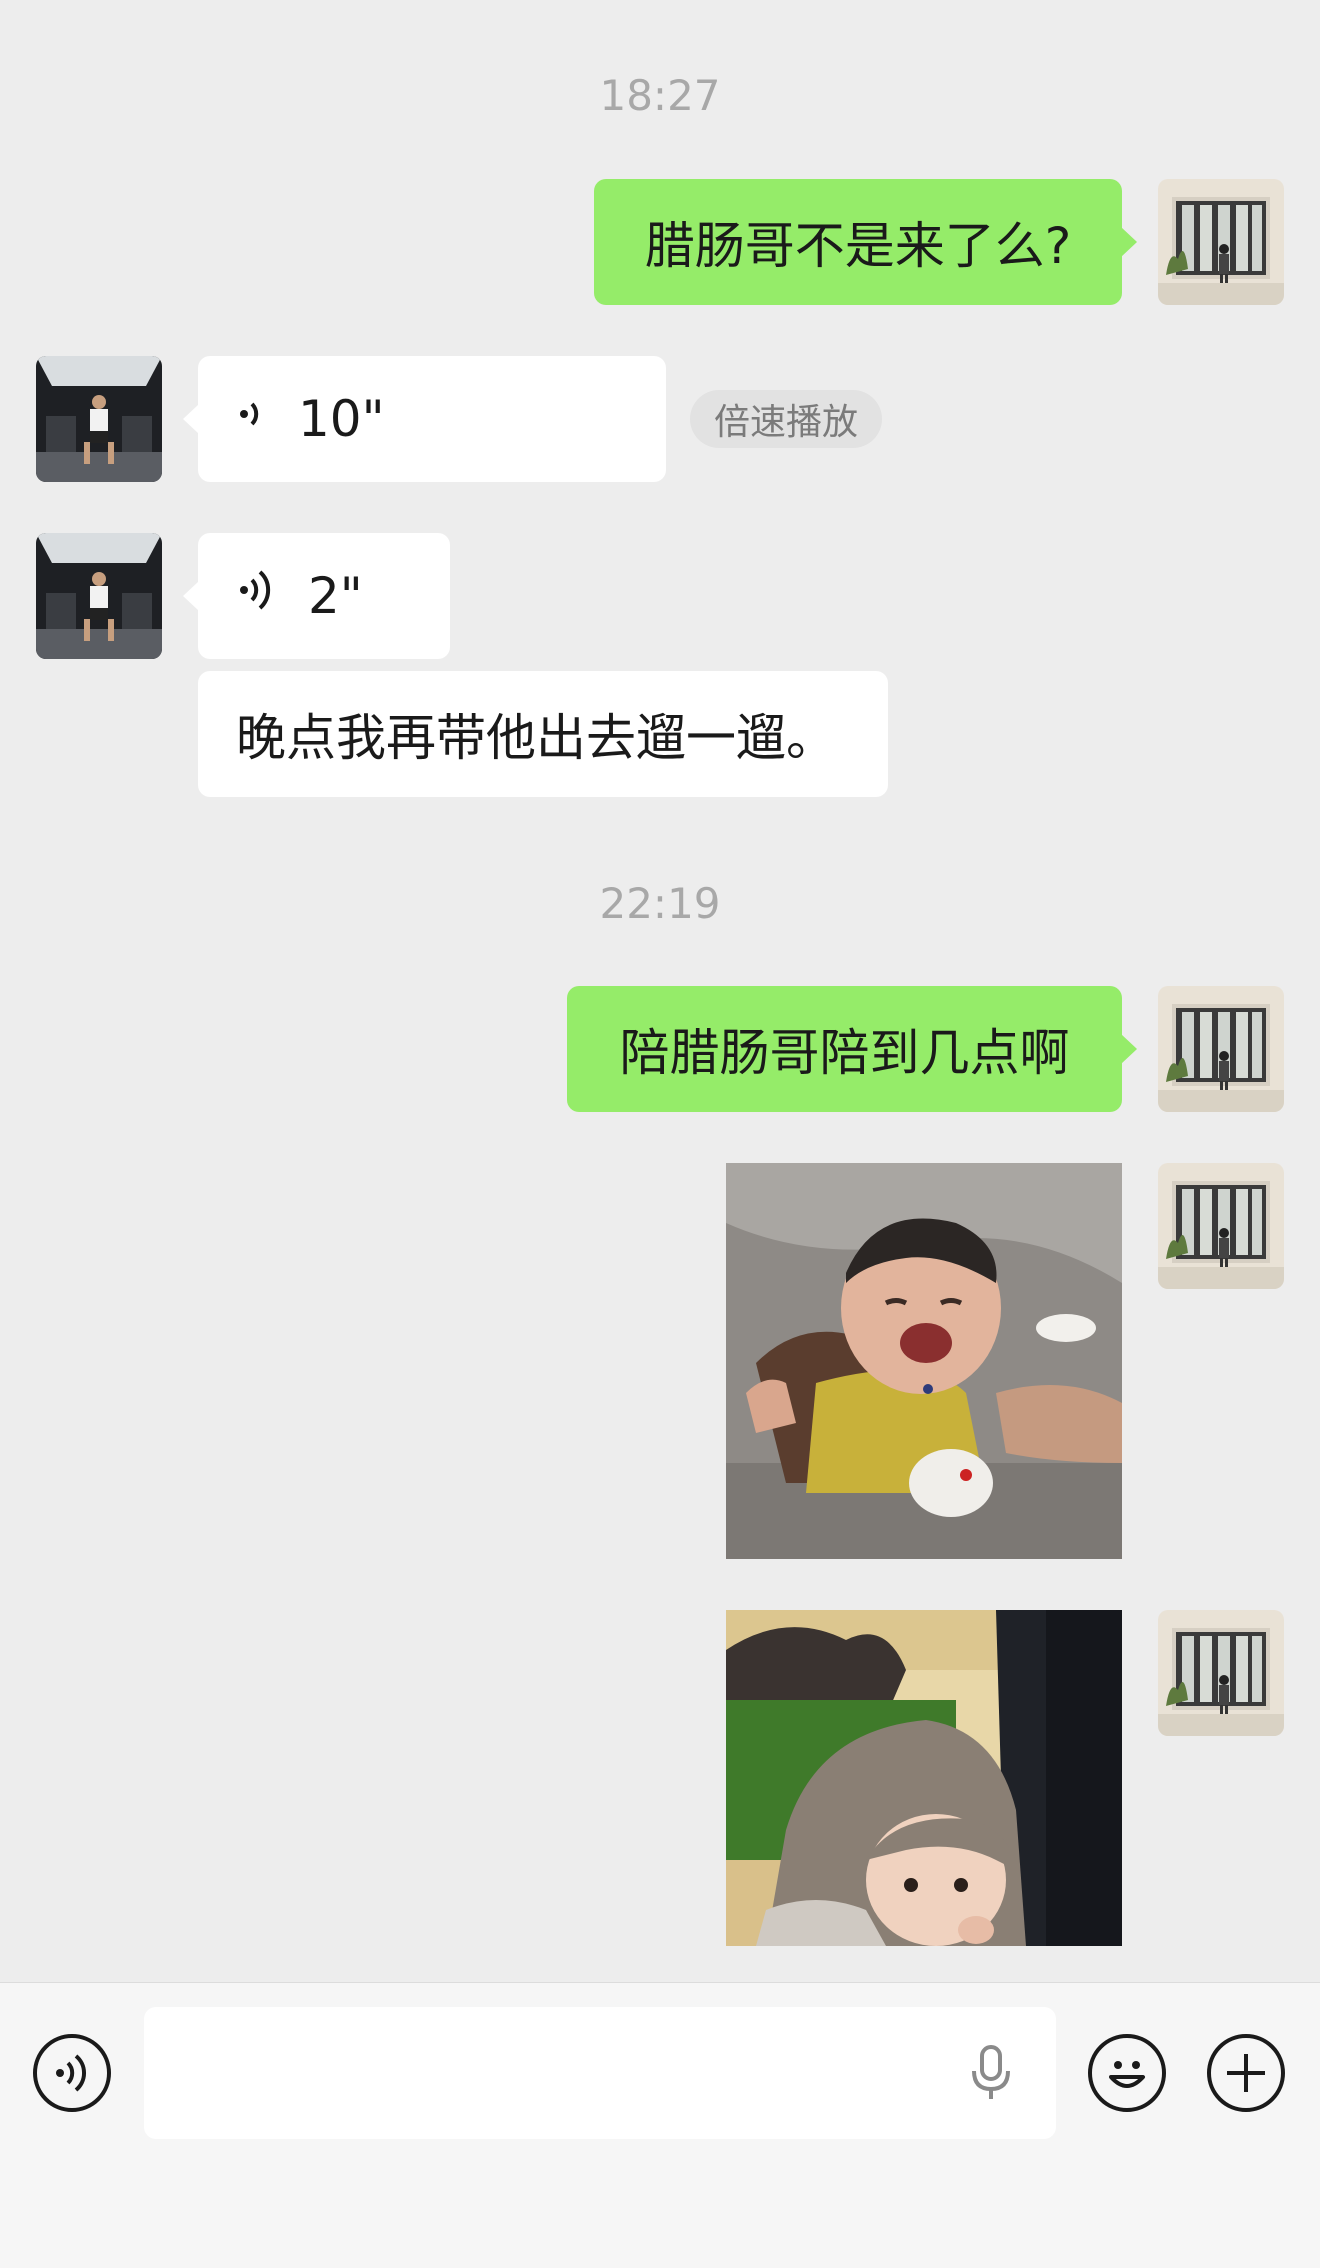 Image resolution: width=1320 pixels, height=2268 pixels. I want to click on more-button, so click(1246, 2073).